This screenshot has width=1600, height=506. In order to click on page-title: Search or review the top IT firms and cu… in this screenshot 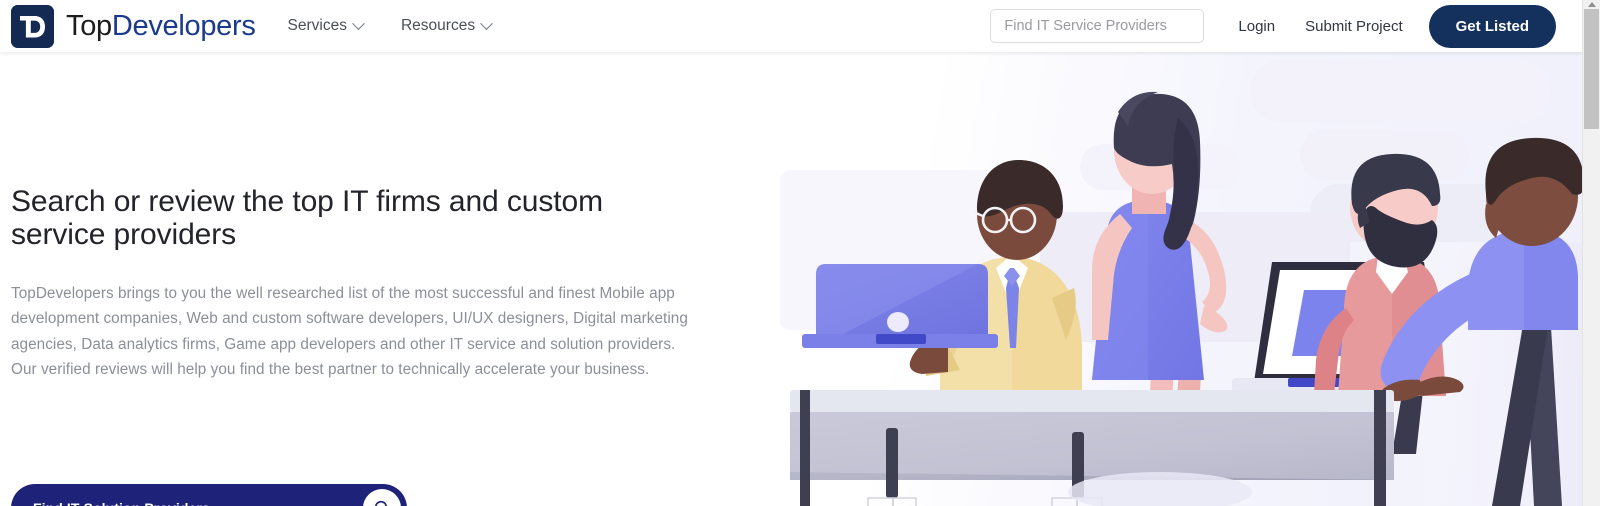, I will do `click(307, 218)`.